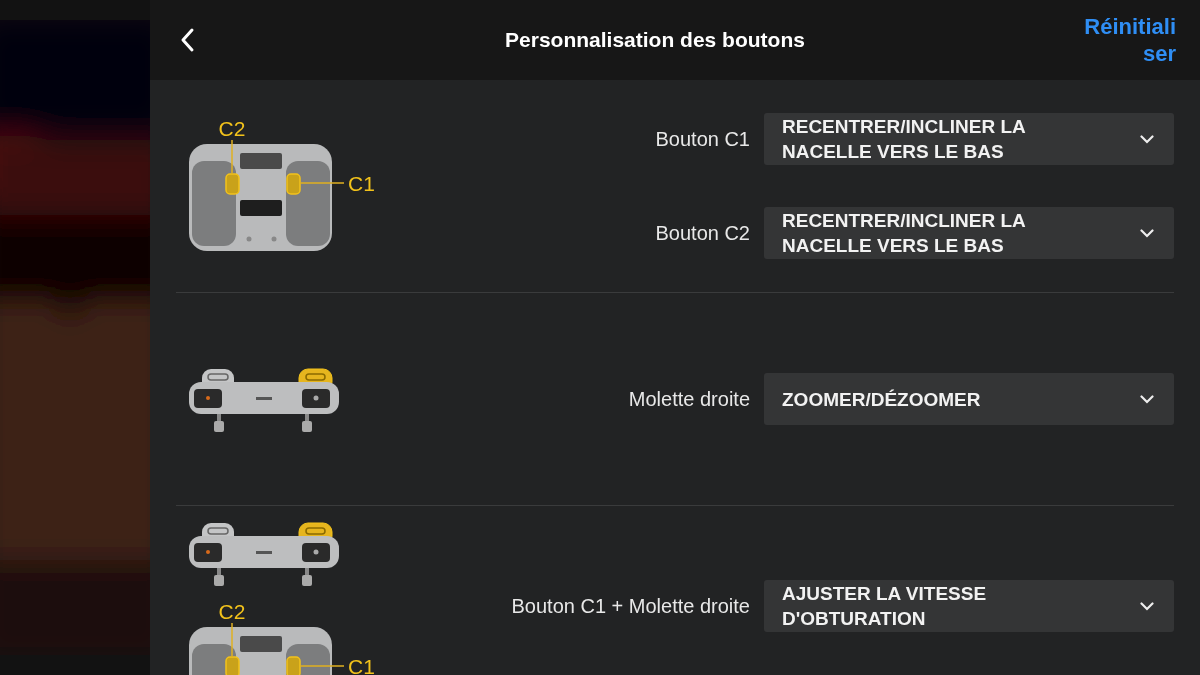 Image resolution: width=1200 pixels, height=675 pixels. What do you see at coordinates (655, 40) in the screenshot?
I see `page-title: Personnalisation des boutons` at bounding box center [655, 40].